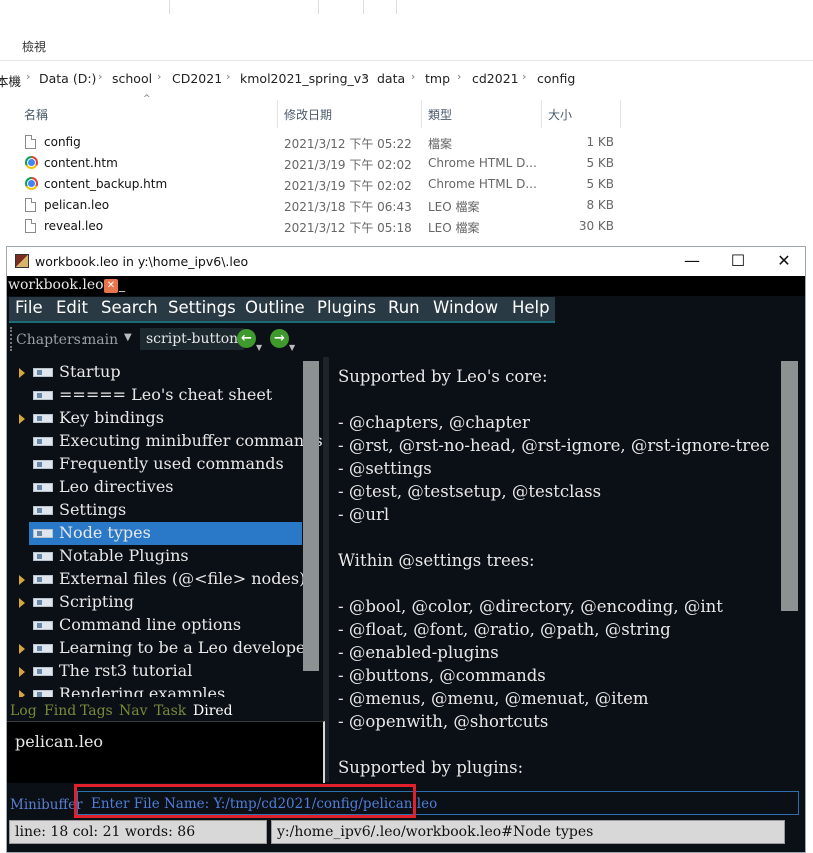 This screenshot has height=853, width=813. Describe the element at coordinates (692, 261) in the screenshot. I see `minimize-button: —` at that location.